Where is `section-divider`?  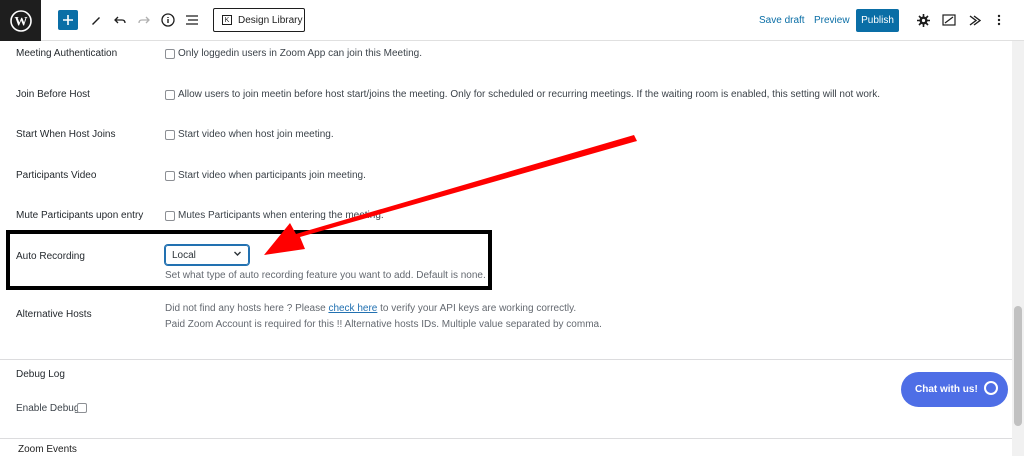
section-divider is located at coordinates (506, 359).